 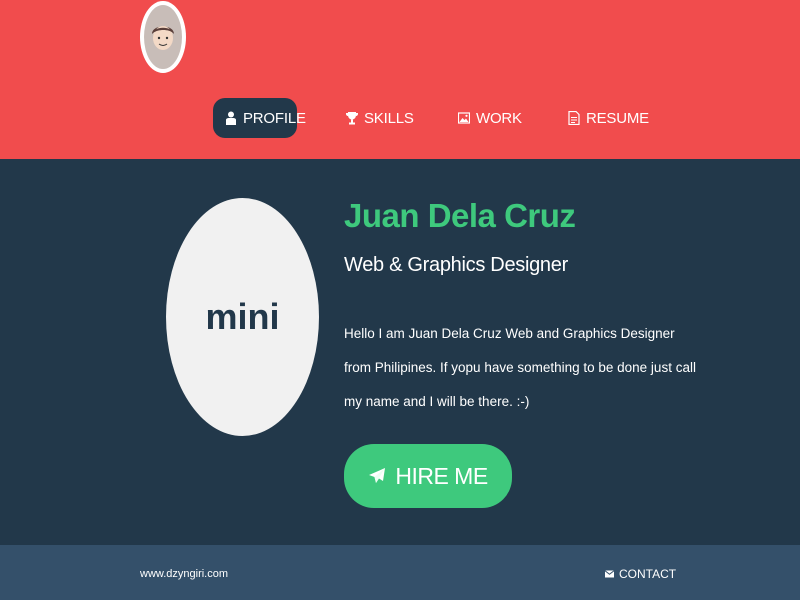 What do you see at coordinates (456, 265) in the screenshot?
I see `profile-role: Web & Graphics Designer` at bounding box center [456, 265].